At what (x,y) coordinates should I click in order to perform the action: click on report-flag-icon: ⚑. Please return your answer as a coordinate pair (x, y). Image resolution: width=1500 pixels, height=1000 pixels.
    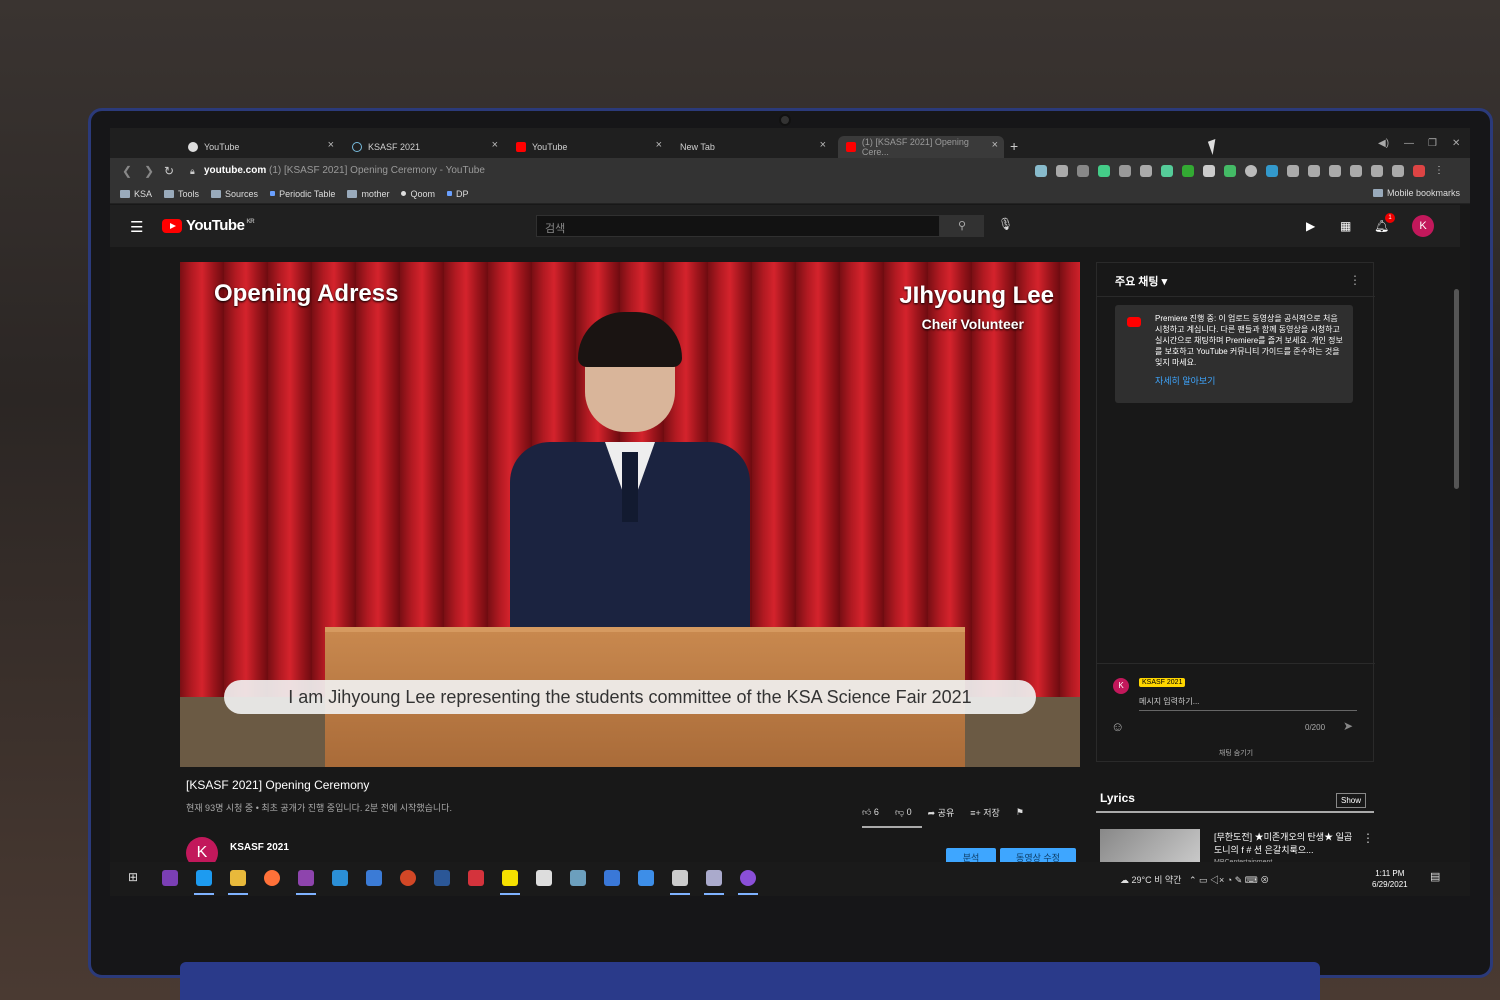
    Looking at the image, I should click on (1020, 812).